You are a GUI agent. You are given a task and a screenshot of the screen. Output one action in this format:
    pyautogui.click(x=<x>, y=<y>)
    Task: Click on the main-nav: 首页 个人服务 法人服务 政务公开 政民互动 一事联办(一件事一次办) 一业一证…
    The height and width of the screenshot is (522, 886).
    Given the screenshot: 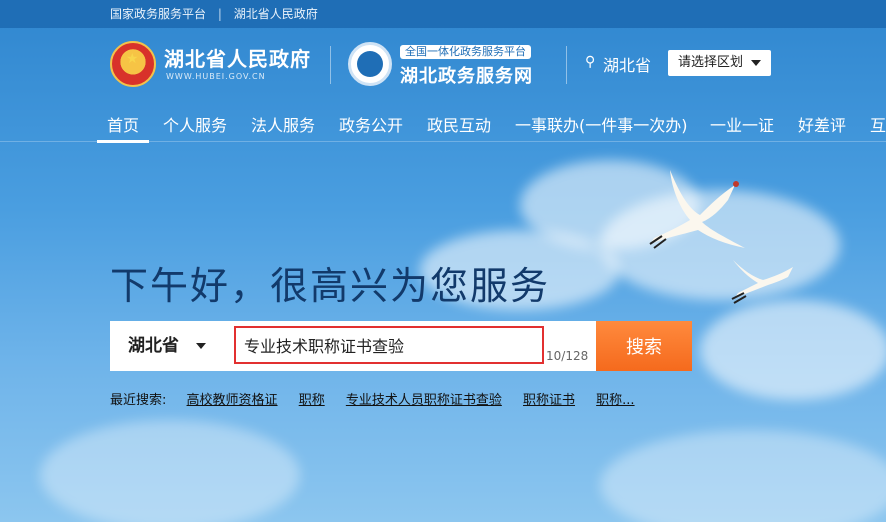 What is the action you would take?
    pyautogui.click(x=443, y=121)
    